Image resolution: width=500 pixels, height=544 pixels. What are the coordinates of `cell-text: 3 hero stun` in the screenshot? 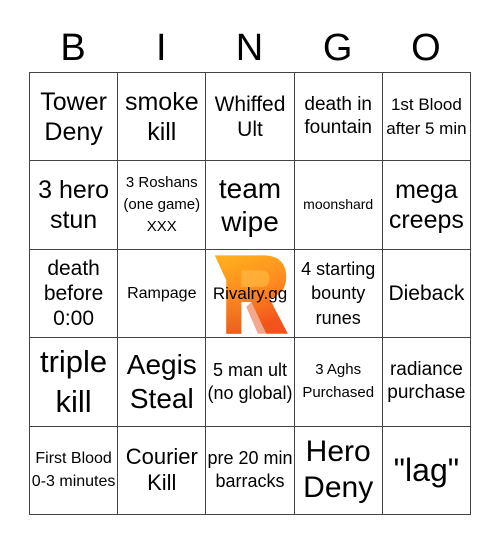 It's located at (74, 205).